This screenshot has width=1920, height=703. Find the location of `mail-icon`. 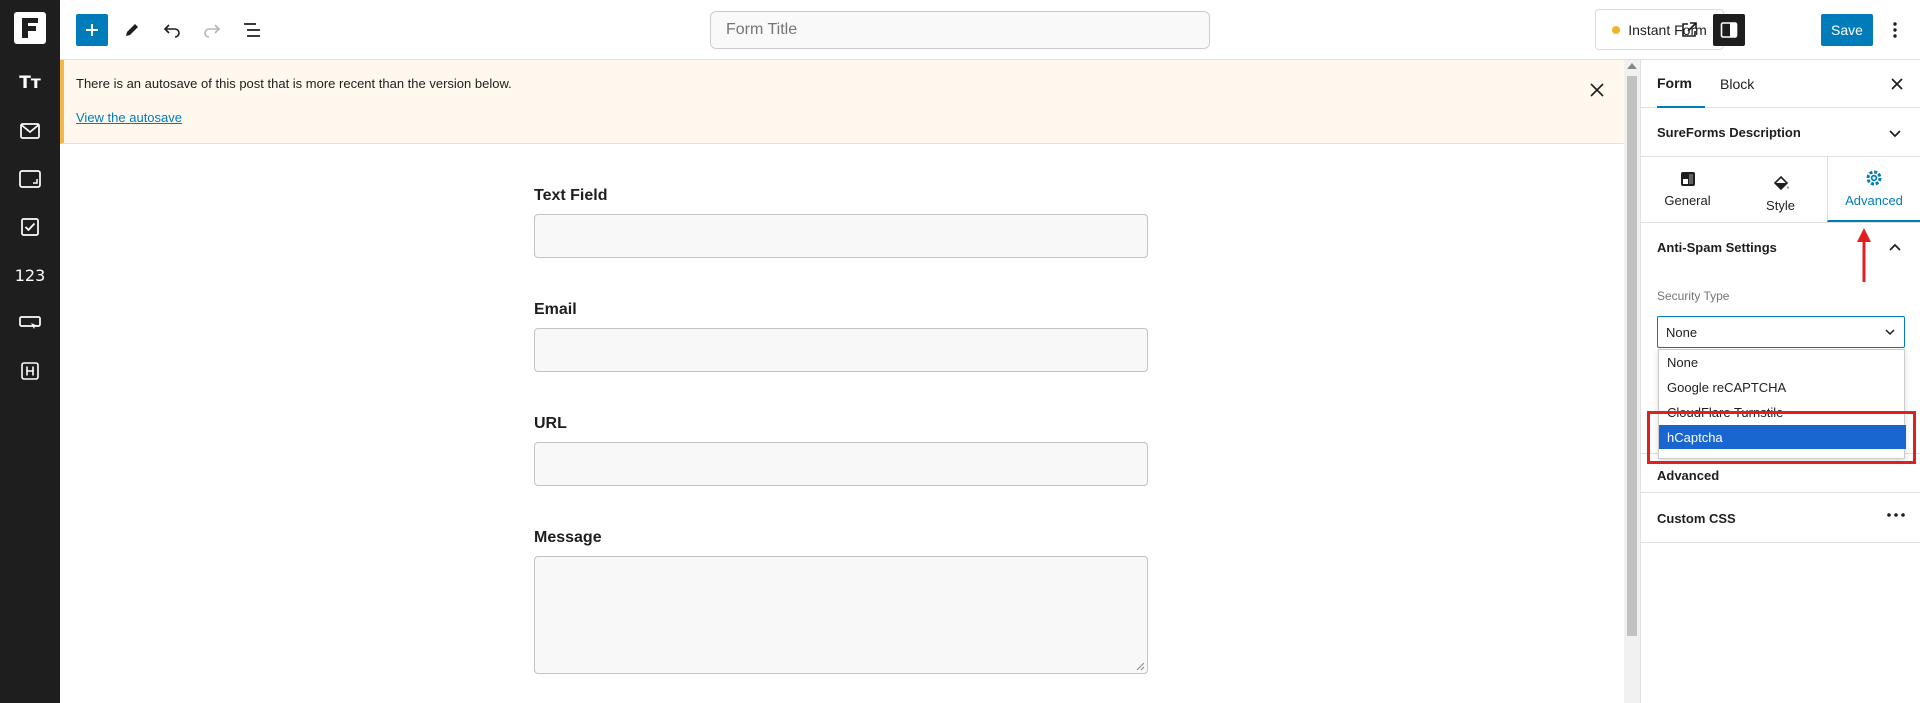

mail-icon is located at coordinates (30, 131).